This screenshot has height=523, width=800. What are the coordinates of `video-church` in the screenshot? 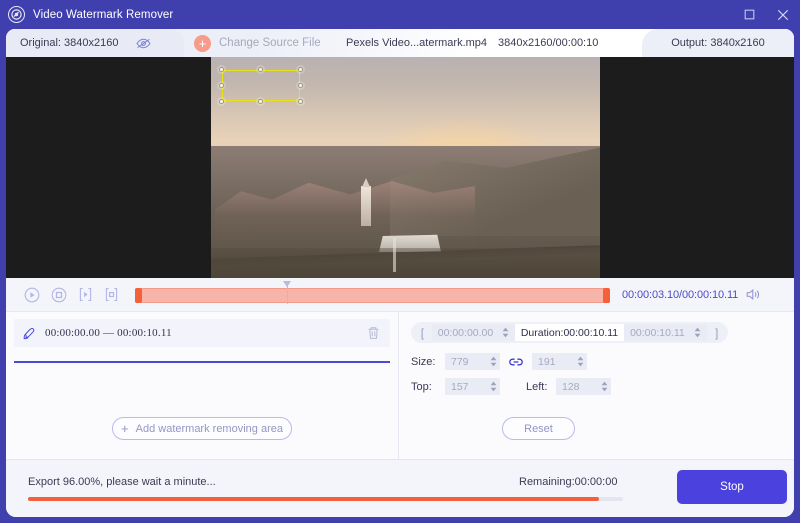 It's located at (366, 202).